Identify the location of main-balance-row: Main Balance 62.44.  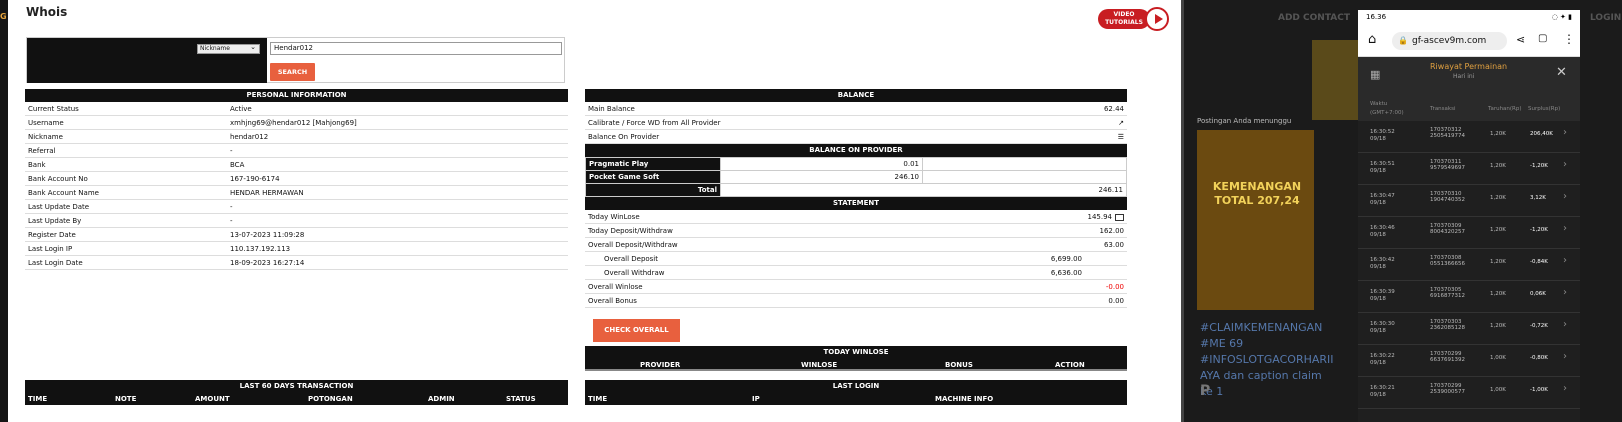
(856, 109).